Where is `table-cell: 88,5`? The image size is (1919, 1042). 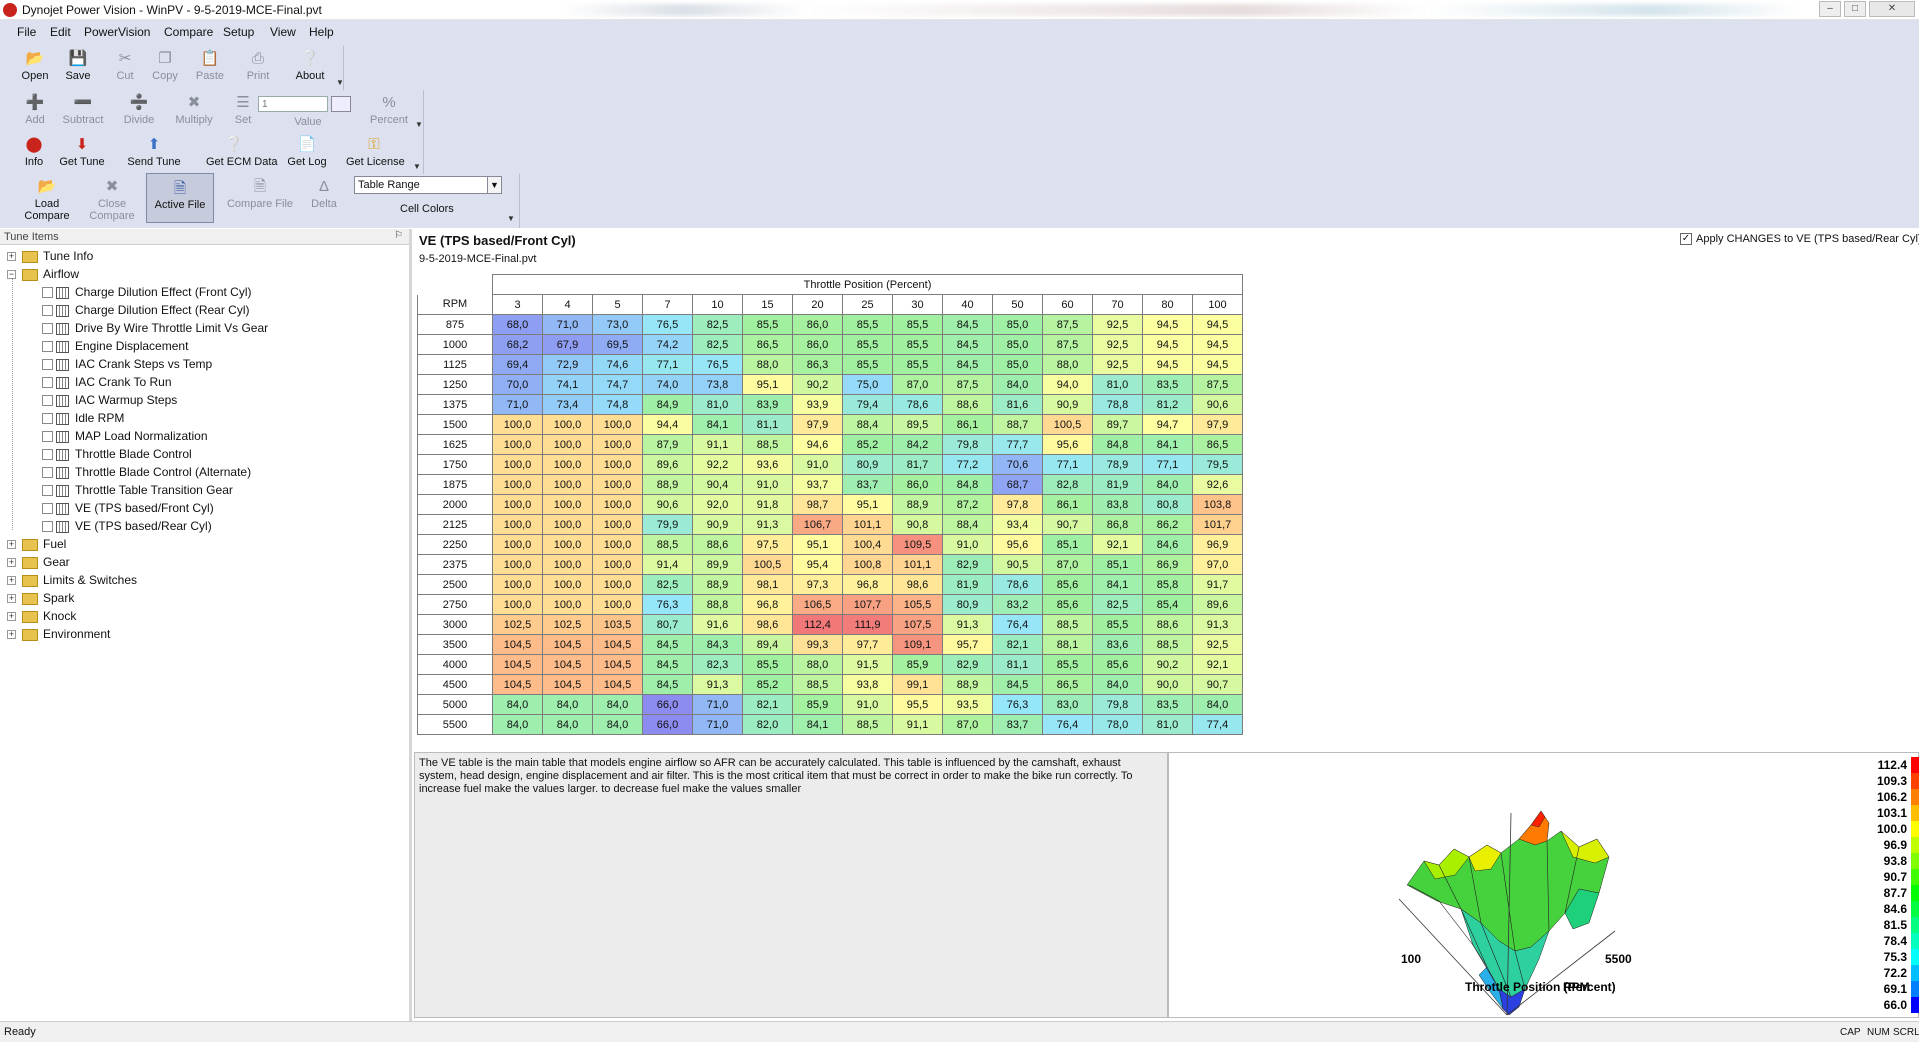
table-cell: 88,5 is located at coordinates (817, 684).